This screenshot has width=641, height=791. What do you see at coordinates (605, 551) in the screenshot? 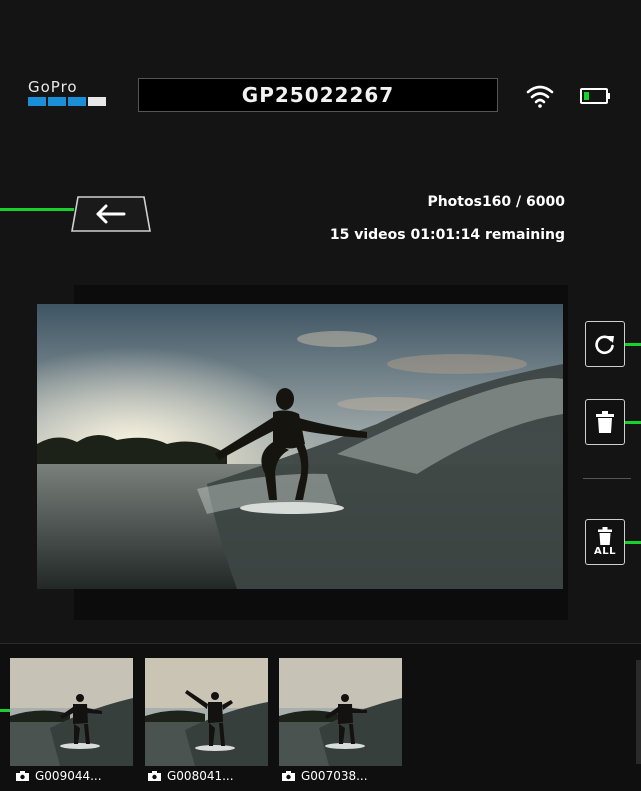
I see `delete-all-label: ALL` at bounding box center [605, 551].